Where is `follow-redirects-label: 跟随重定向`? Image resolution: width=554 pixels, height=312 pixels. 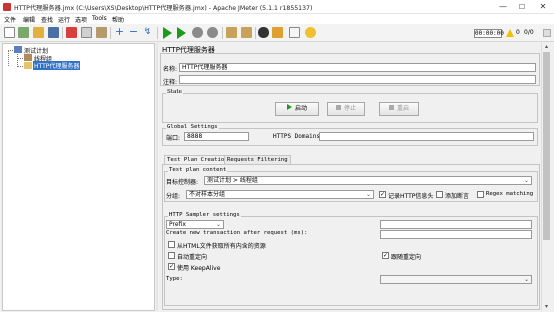 follow-redirects-label: 跟随重定向 is located at coordinates (406, 257).